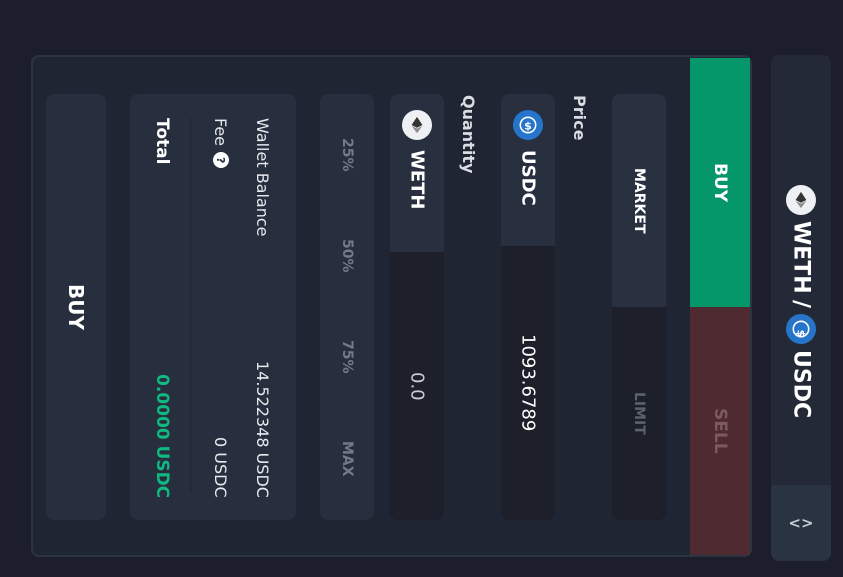  I want to click on price-token: $ USDC, so click(528, 170).